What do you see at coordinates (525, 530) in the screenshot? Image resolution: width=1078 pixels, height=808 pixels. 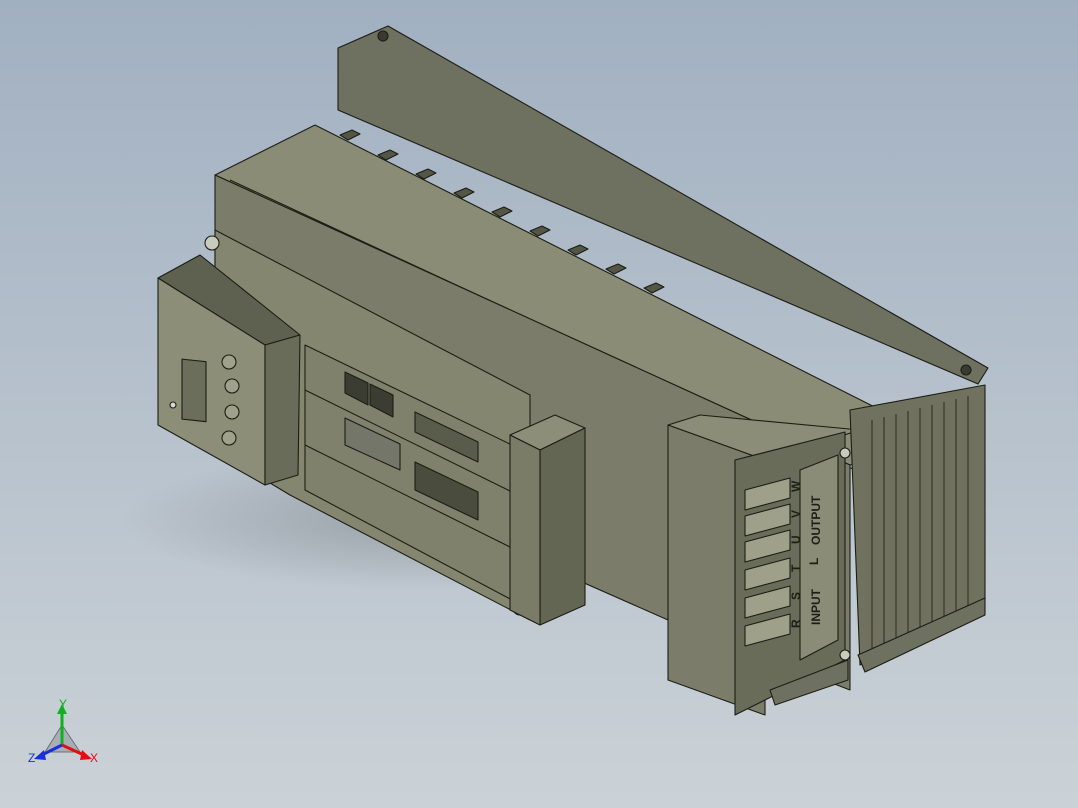 I see `side-cover-front` at bounding box center [525, 530].